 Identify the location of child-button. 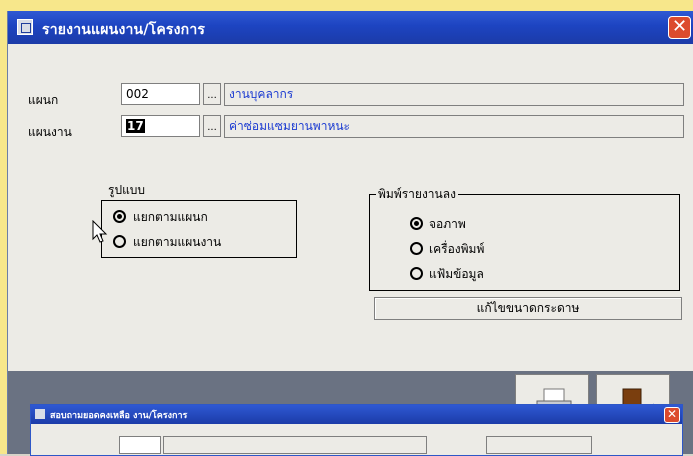
(539, 445).